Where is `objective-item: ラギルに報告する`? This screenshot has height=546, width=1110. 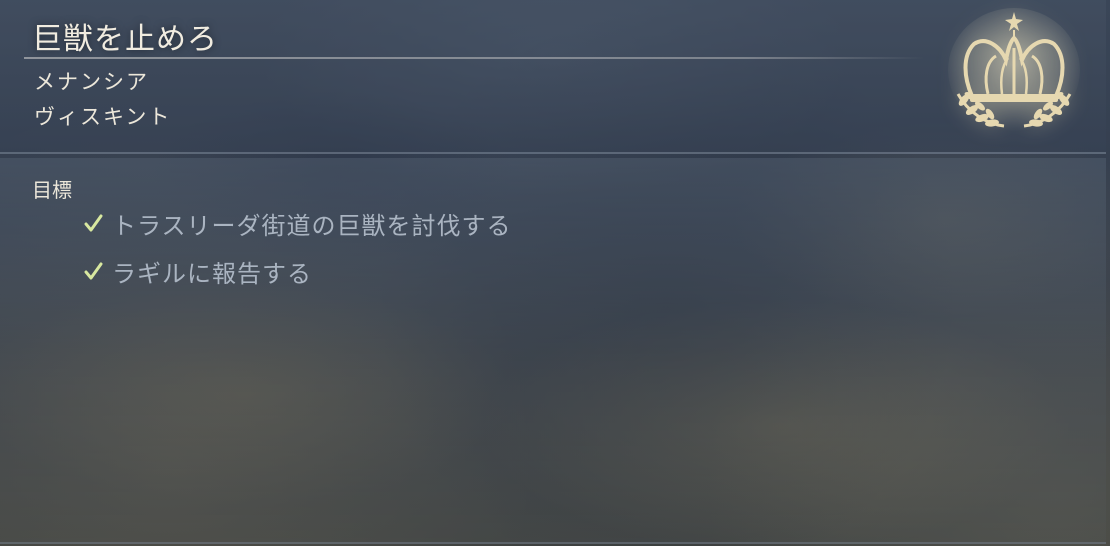
objective-item: ラギルに報告する is located at coordinates (197, 271).